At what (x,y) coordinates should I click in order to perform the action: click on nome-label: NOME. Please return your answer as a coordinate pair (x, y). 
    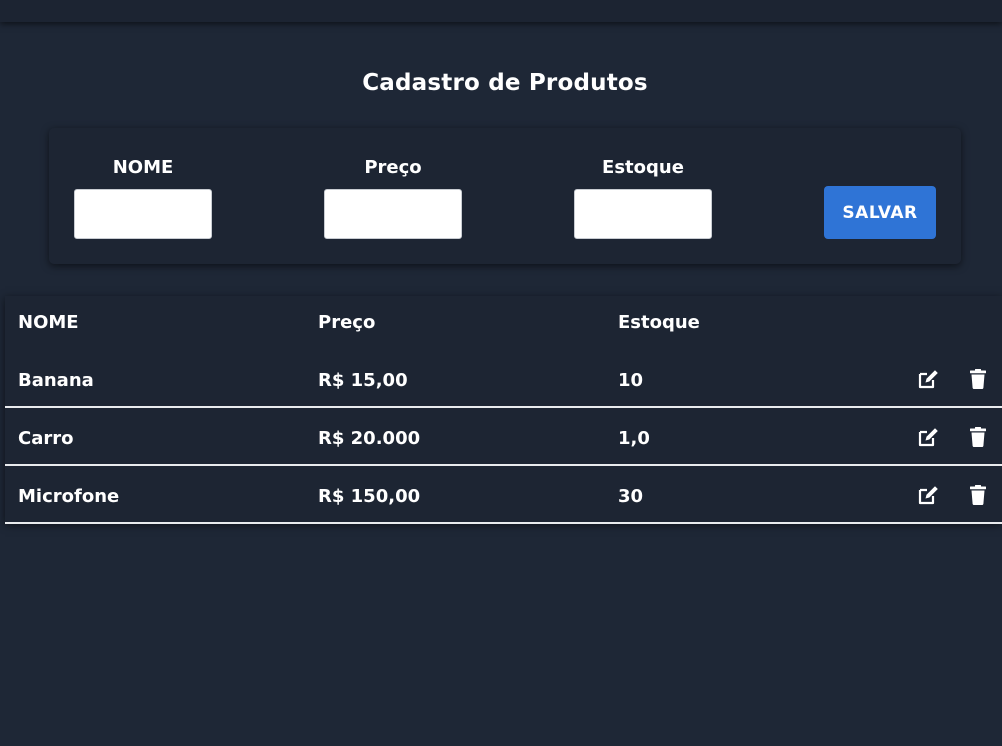
    Looking at the image, I should click on (143, 167).